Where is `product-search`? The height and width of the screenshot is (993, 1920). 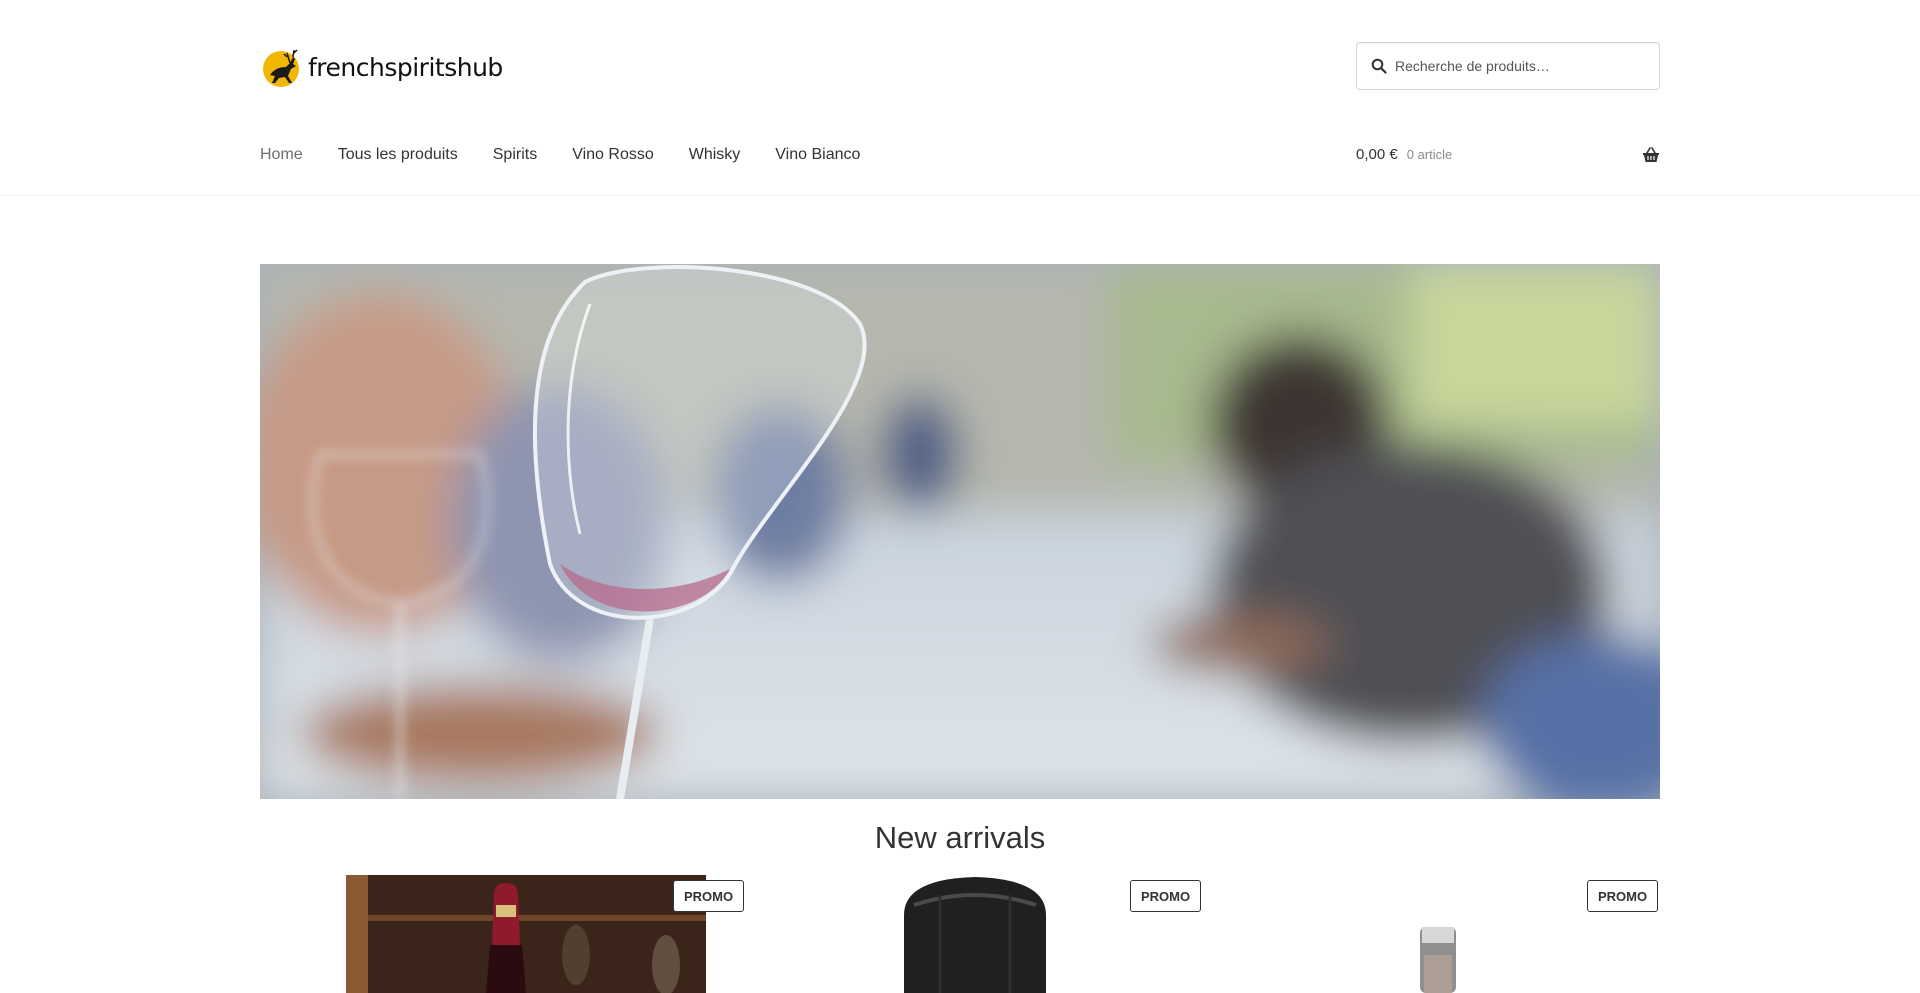
product-search is located at coordinates (1508, 66).